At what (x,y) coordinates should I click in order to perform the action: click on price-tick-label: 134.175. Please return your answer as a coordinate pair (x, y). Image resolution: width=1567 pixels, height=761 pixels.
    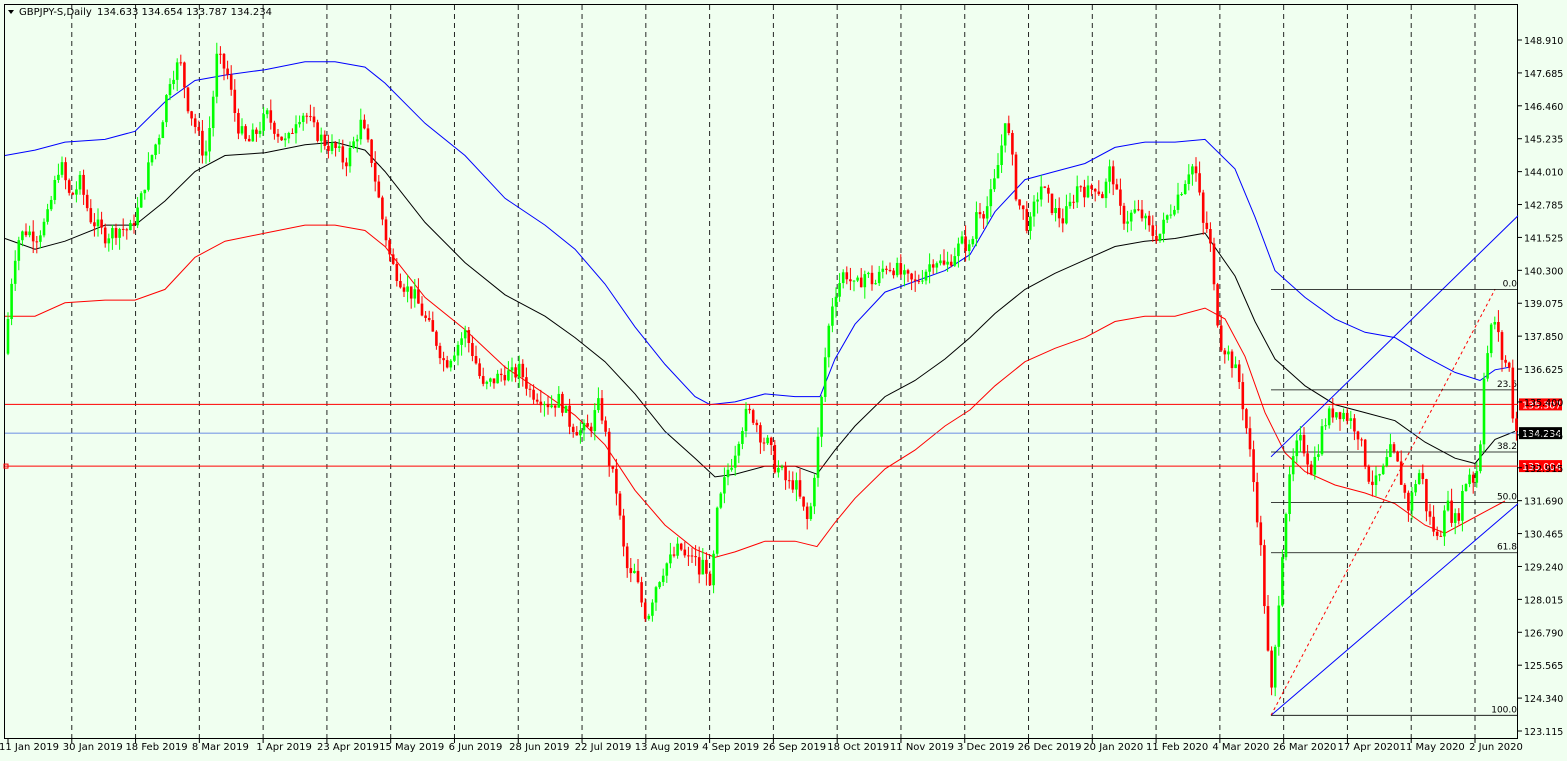
    Looking at the image, I should click on (1543, 436).